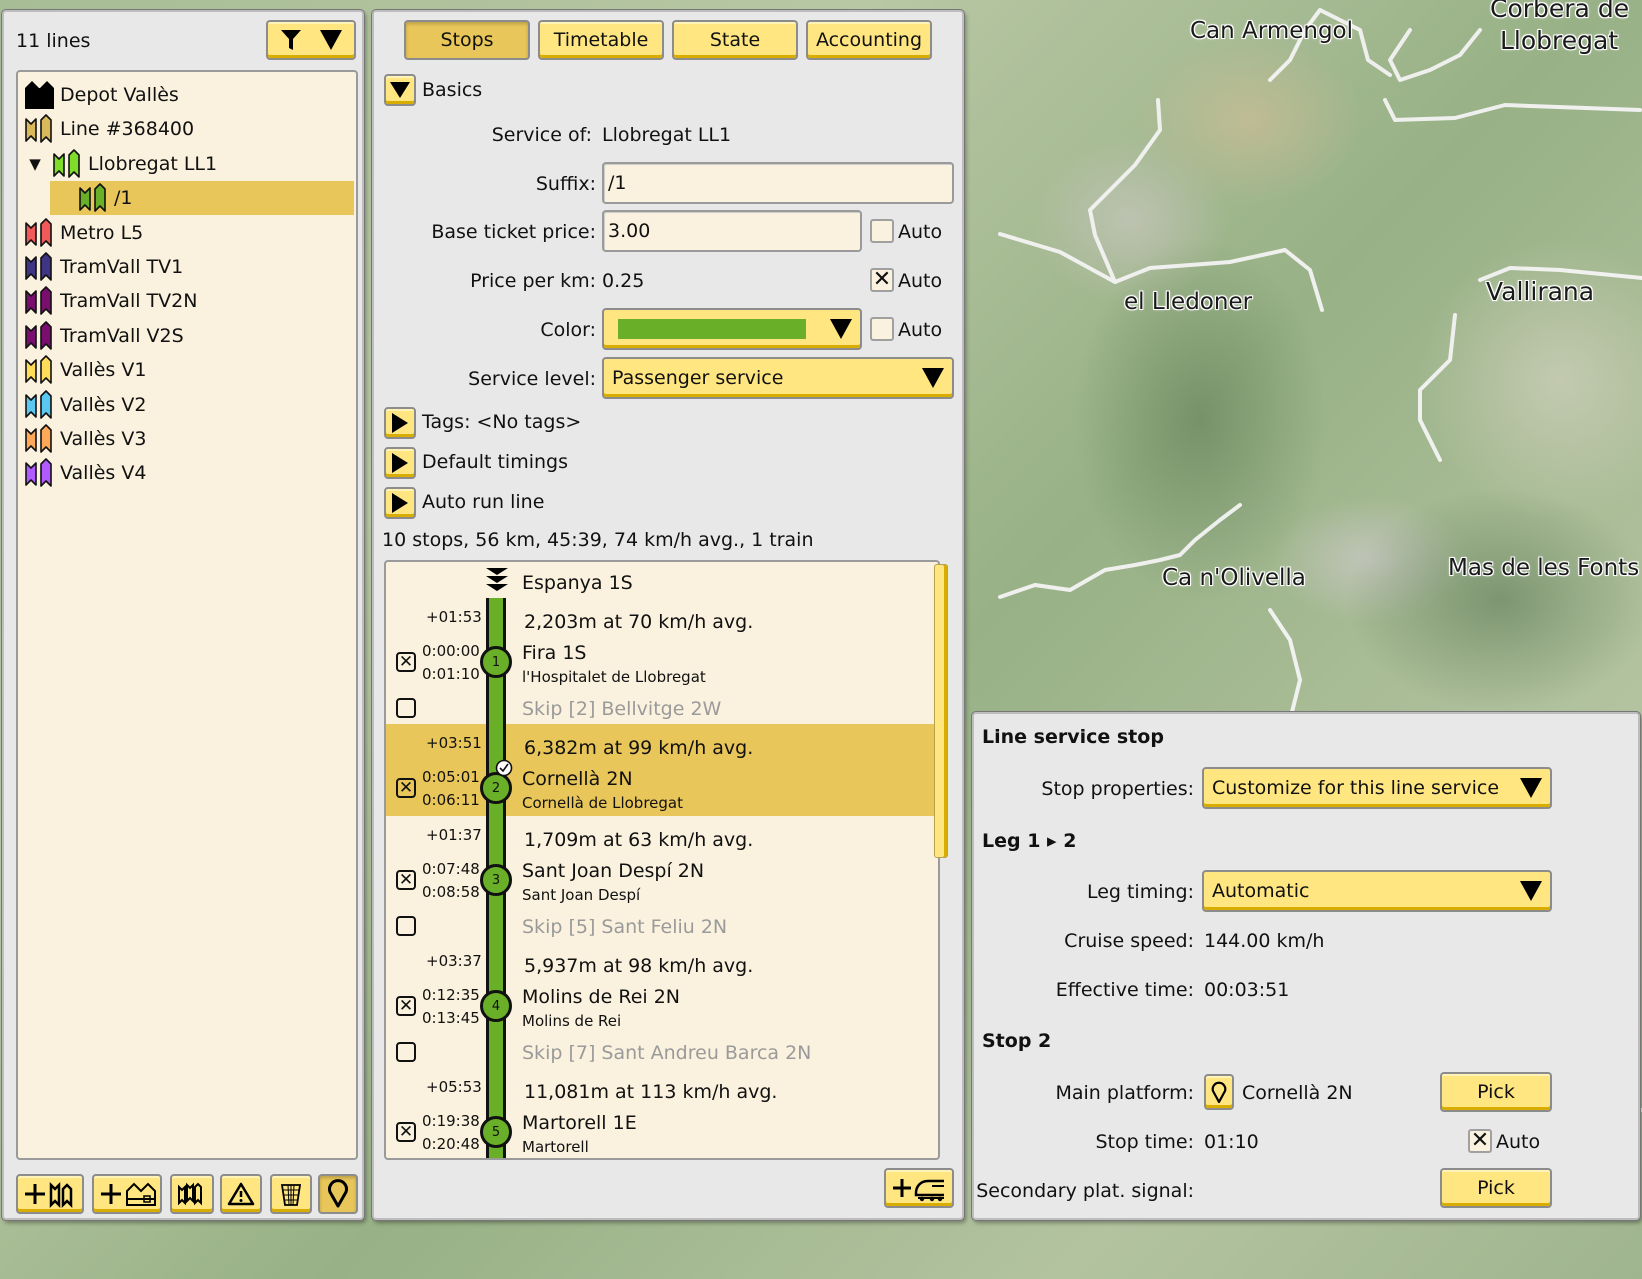  What do you see at coordinates (1124, 1093) in the screenshot?
I see `main-platform-label: Main platform:` at bounding box center [1124, 1093].